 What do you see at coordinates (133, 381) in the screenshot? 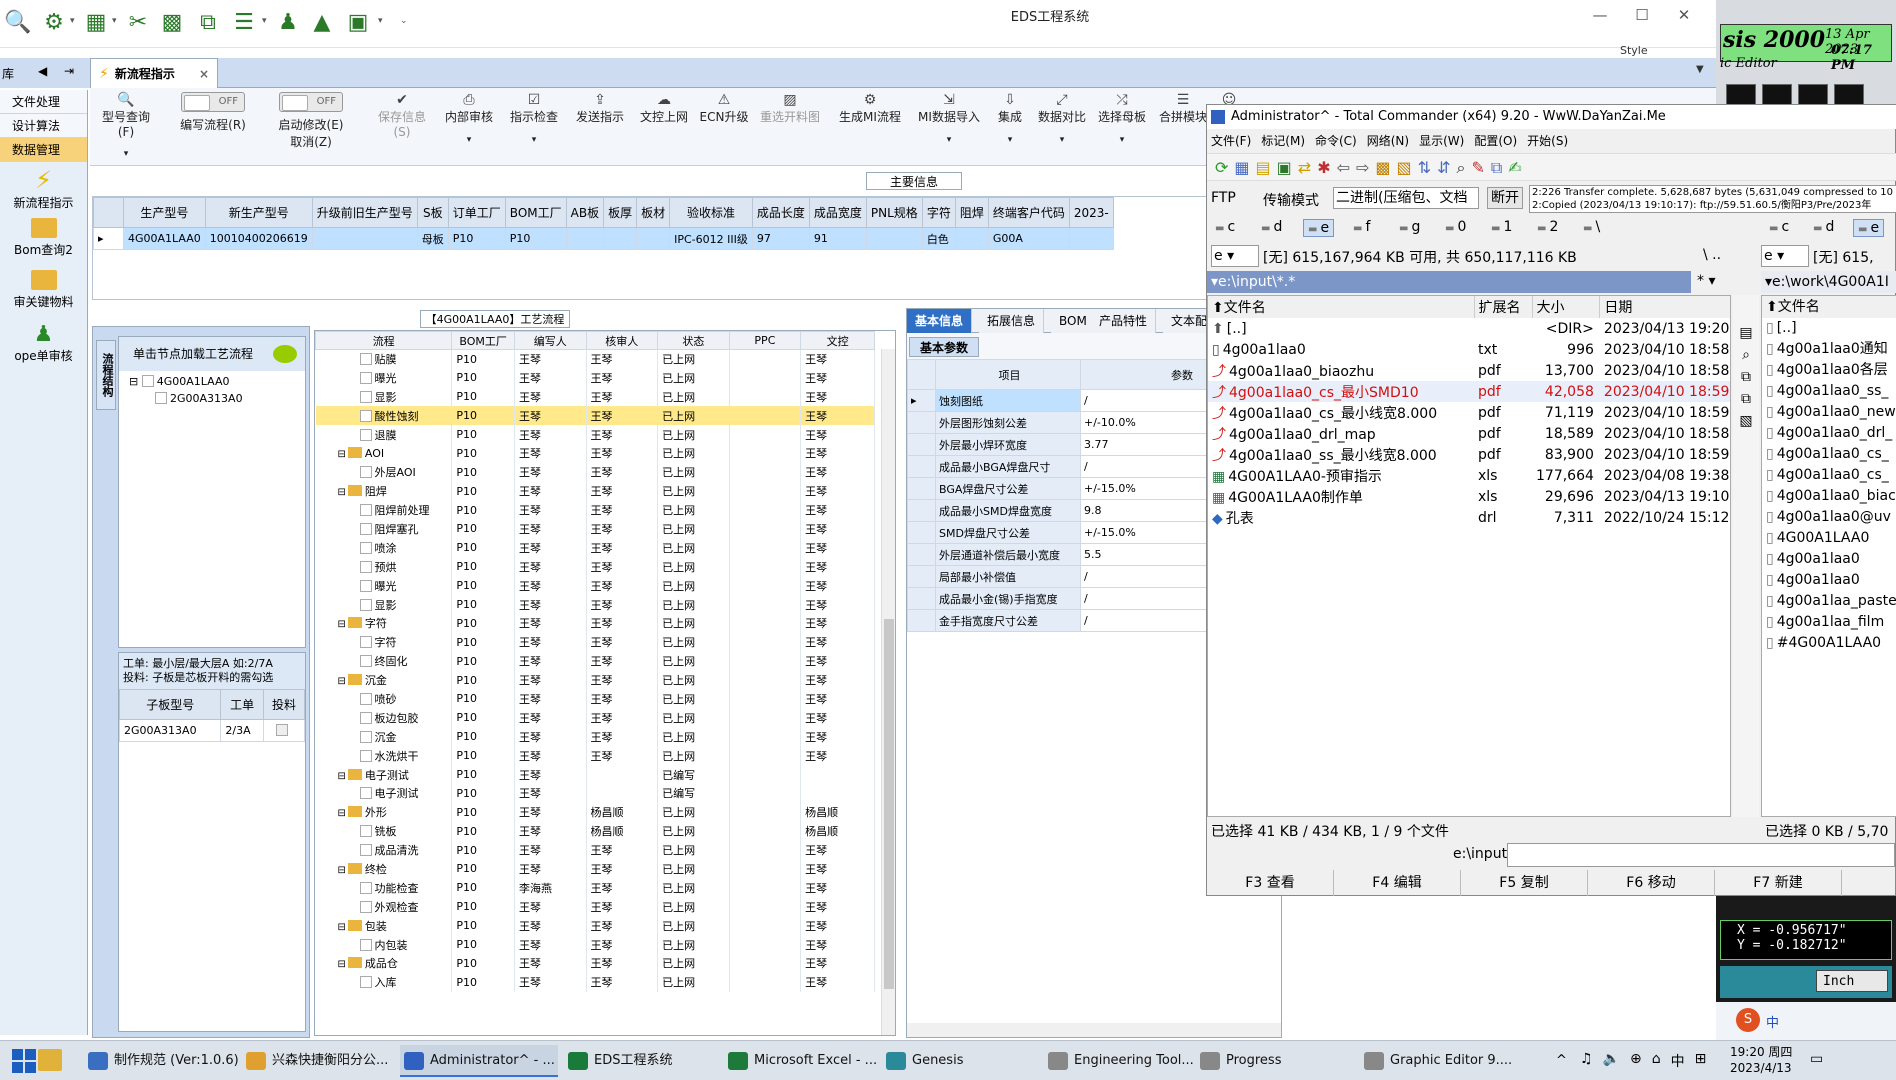
I see `collapse-icon: ⊟` at bounding box center [133, 381].